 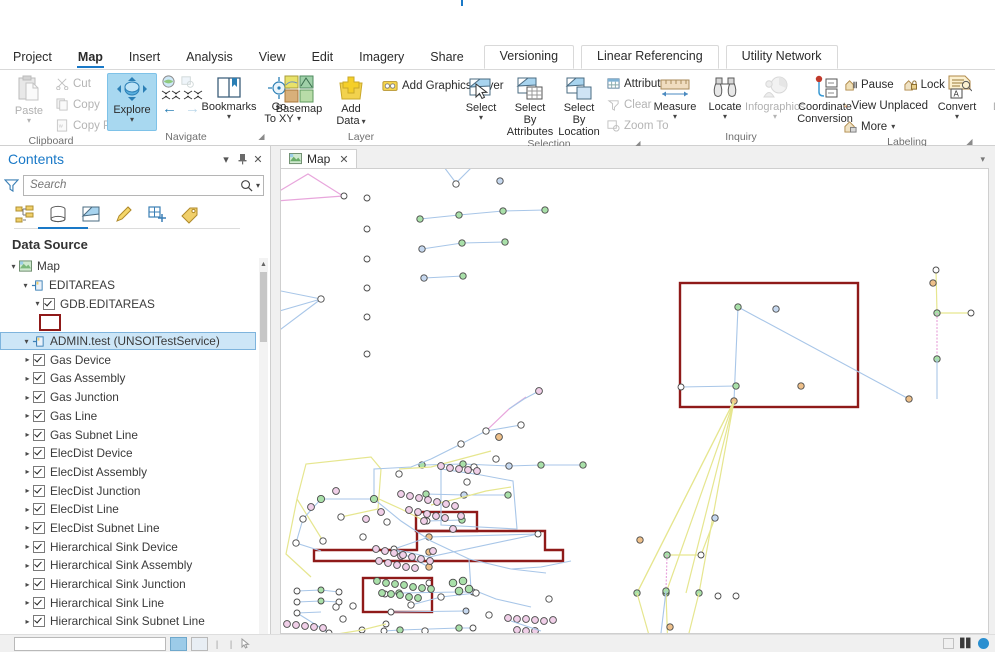 I want to click on tree-item-gas-line: ▸ Gas Line, so click(x=135, y=416).